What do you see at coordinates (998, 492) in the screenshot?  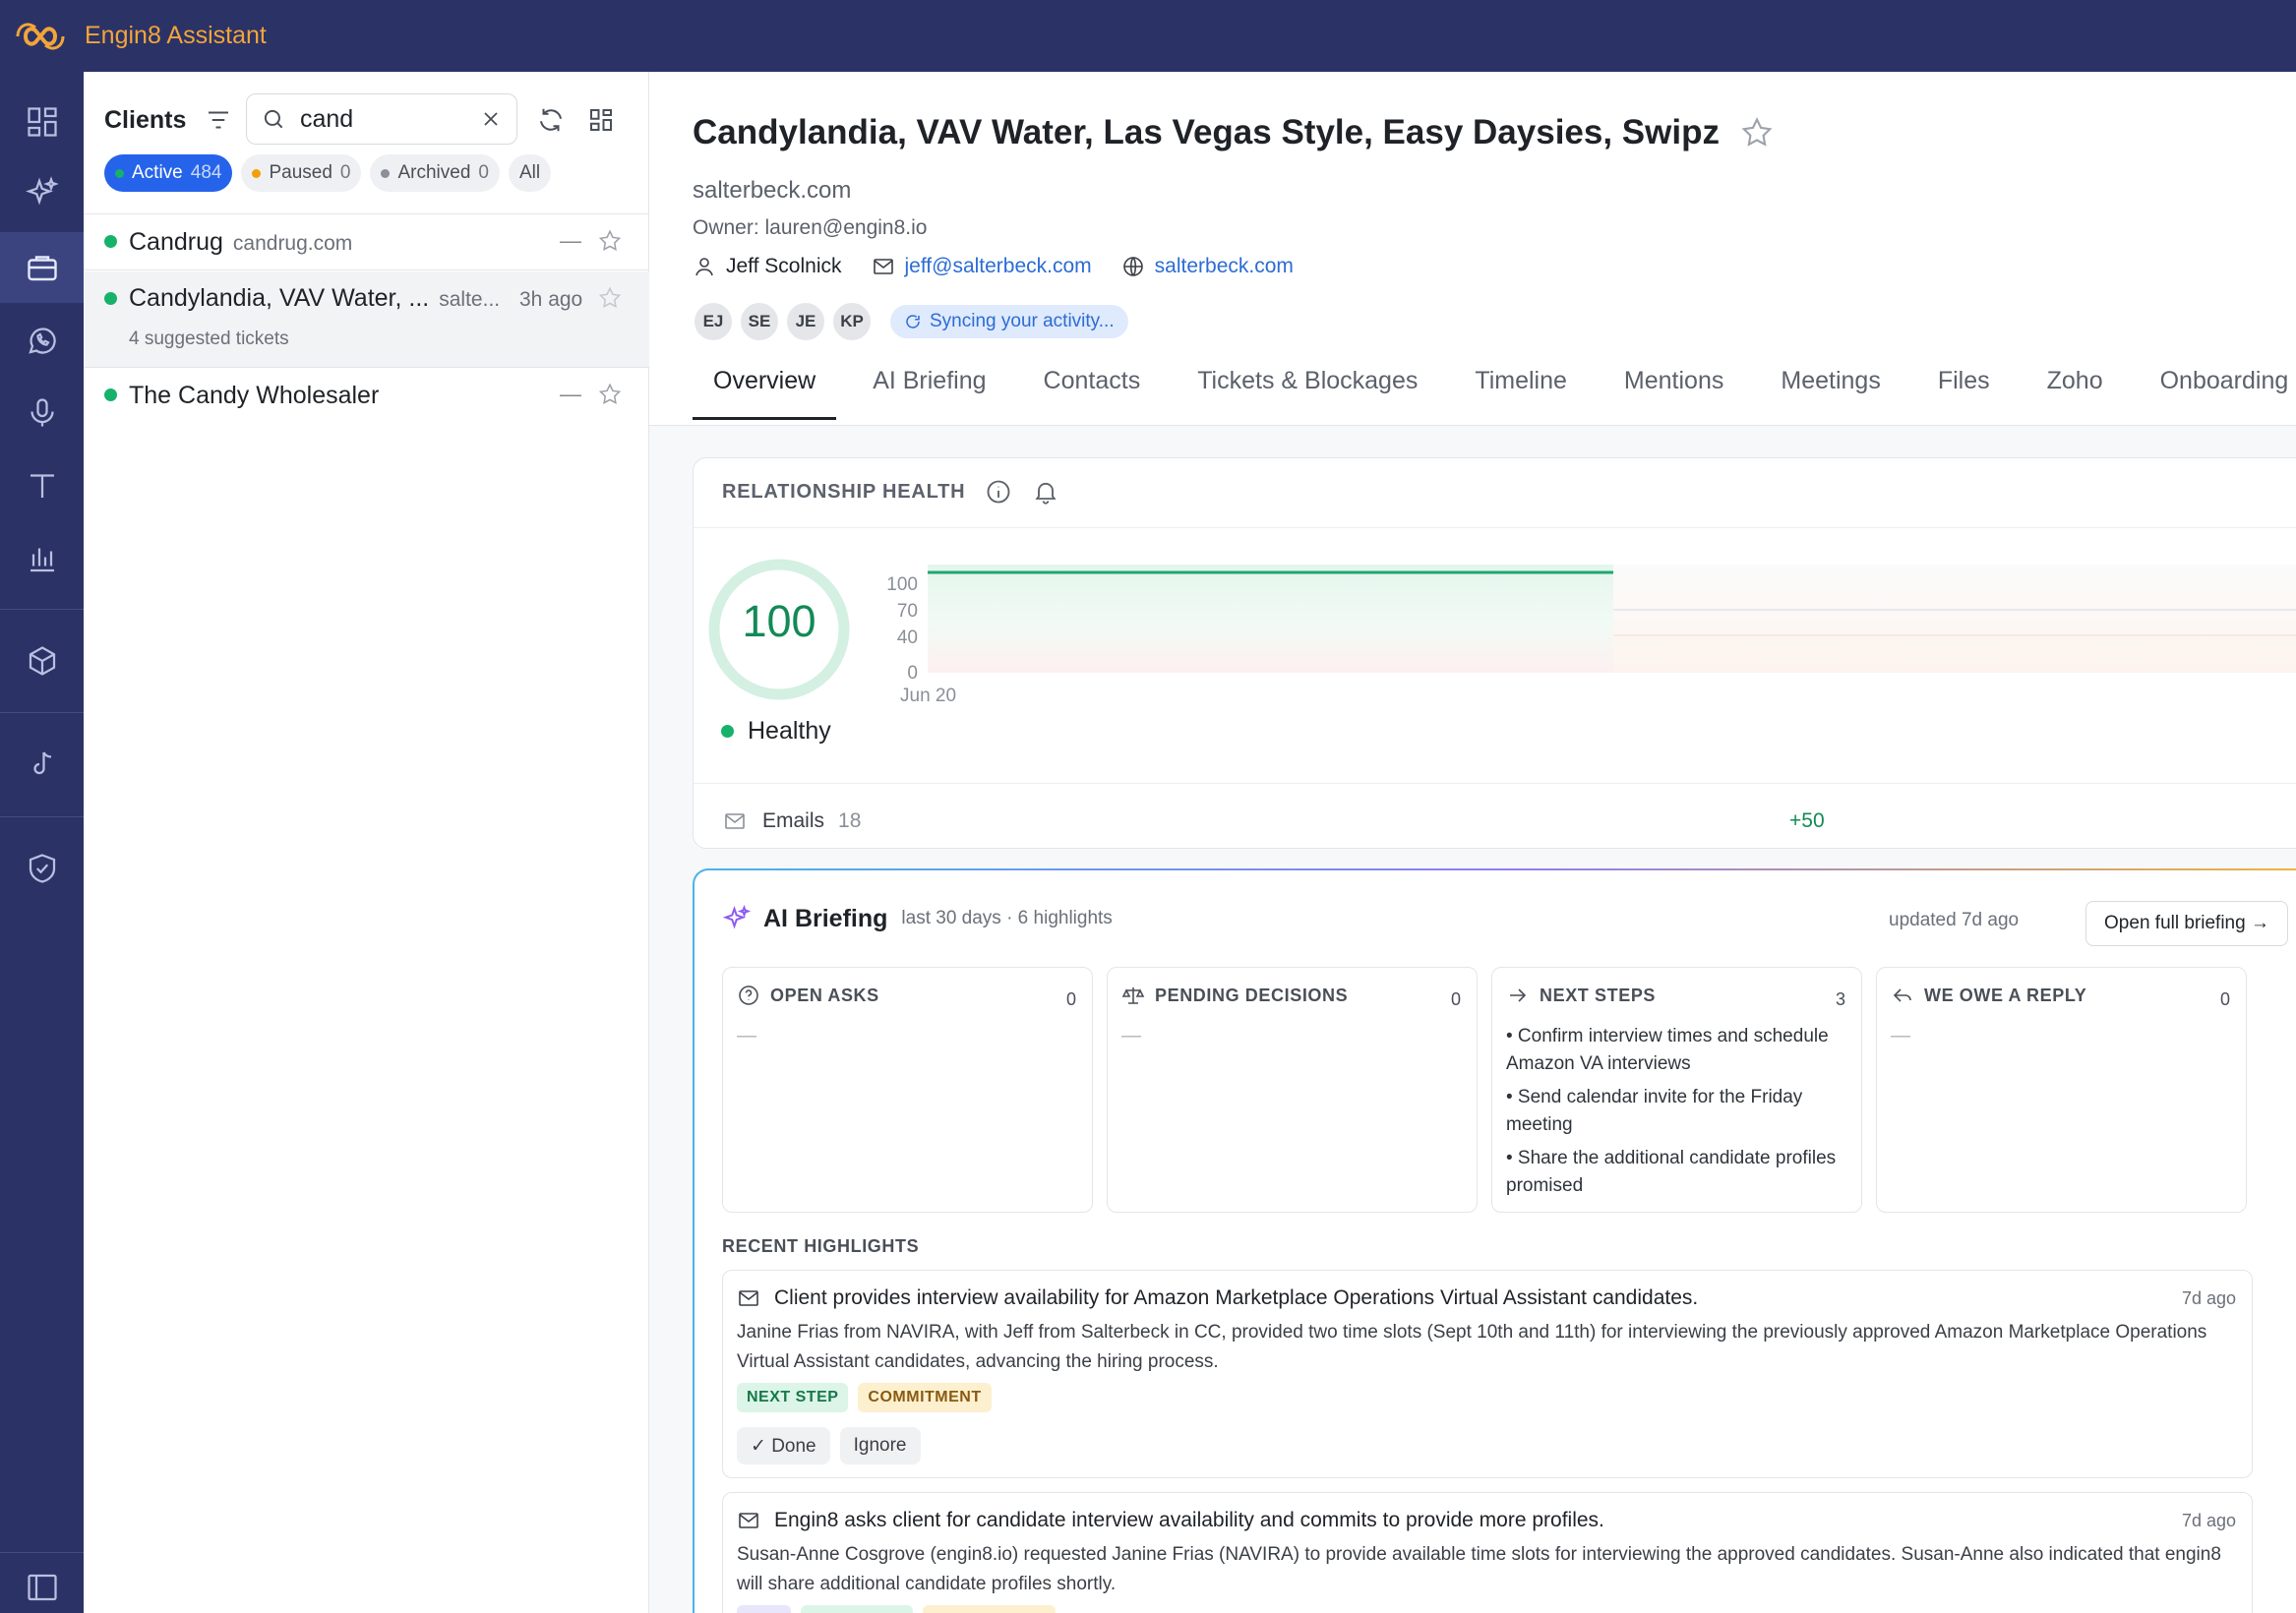 I see `info-icon` at bounding box center [998, 492].